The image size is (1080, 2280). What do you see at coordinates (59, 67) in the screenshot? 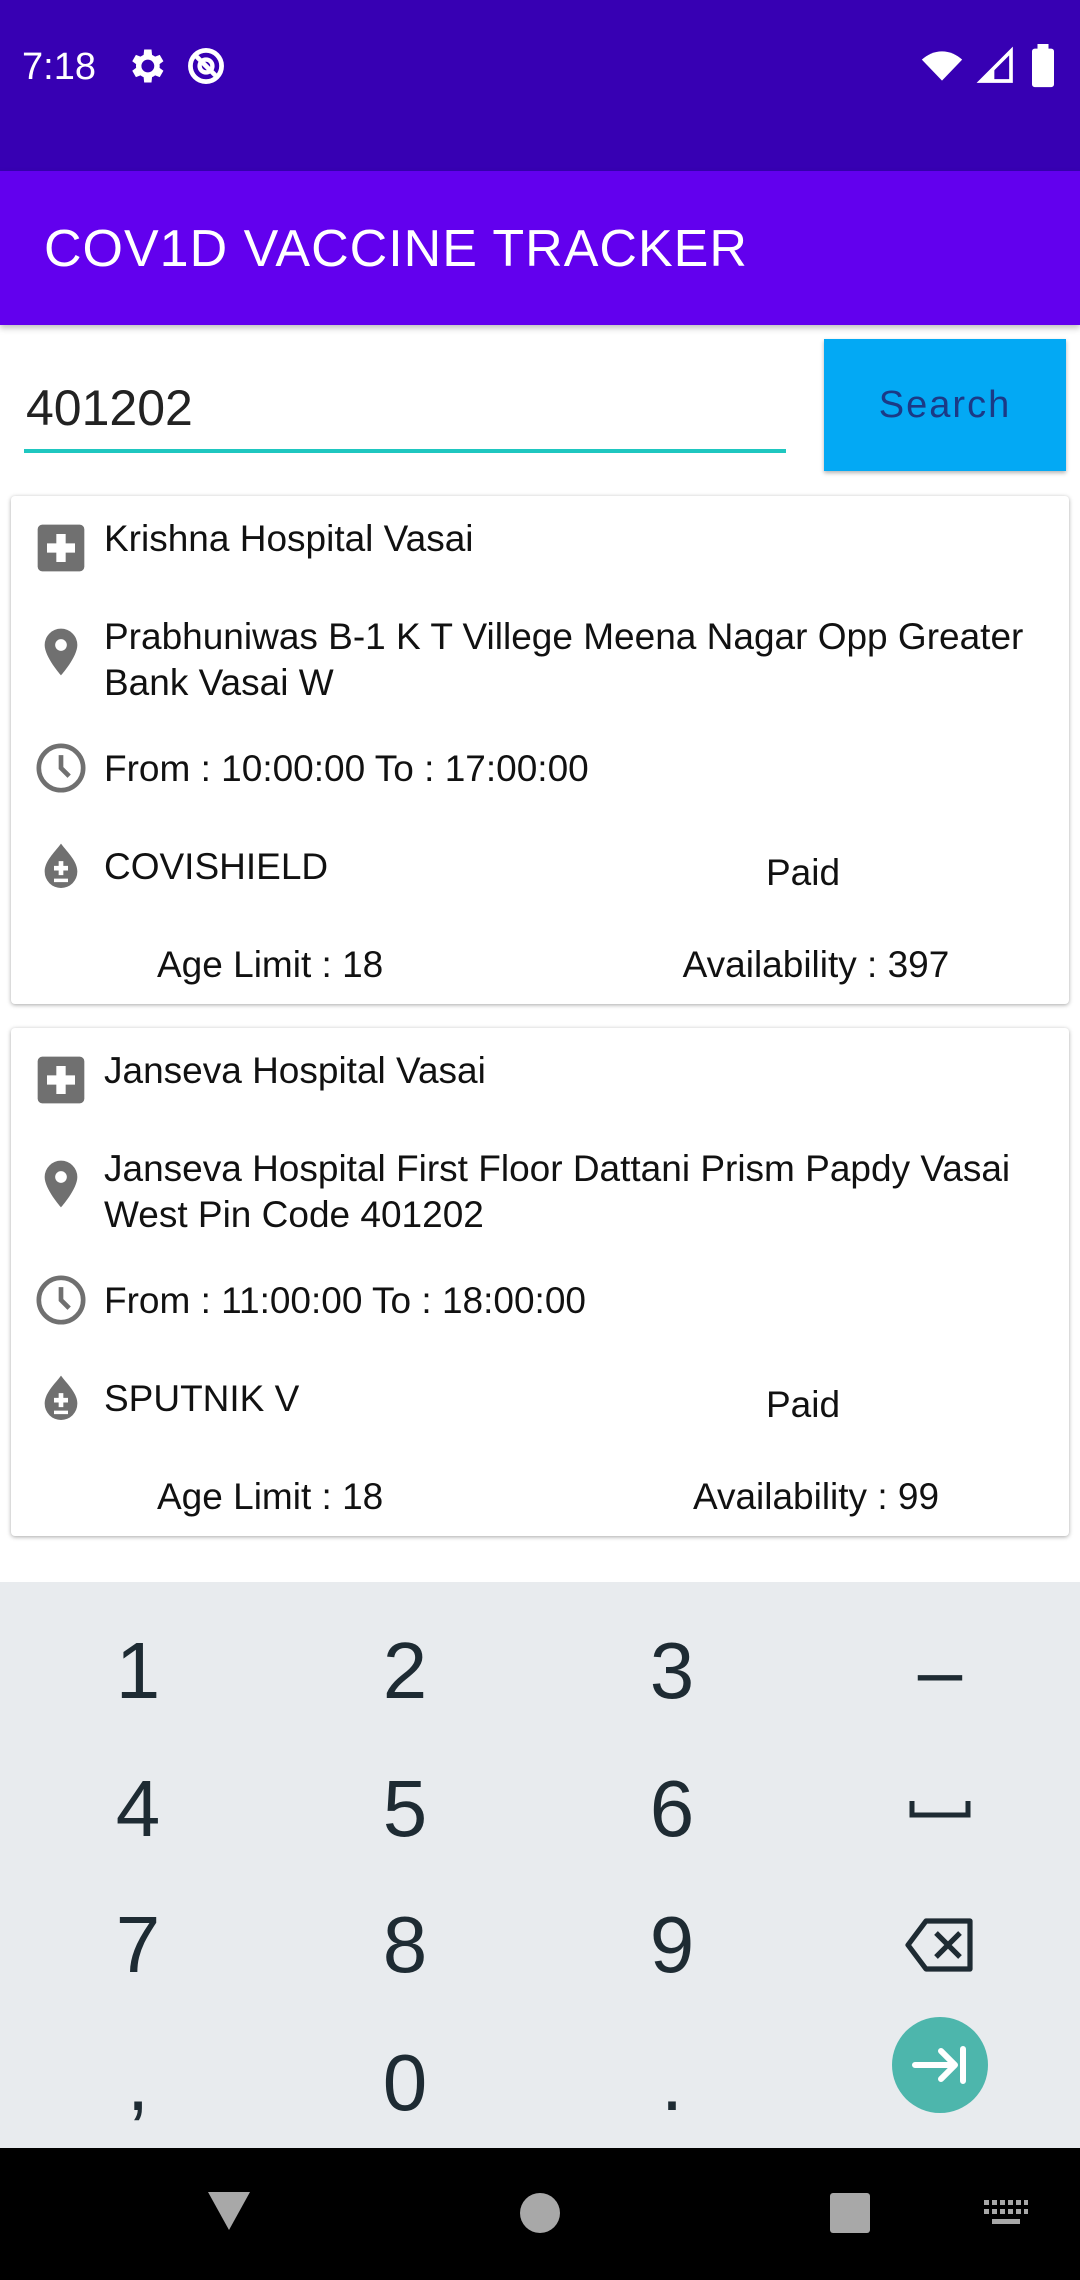
I see `status-time: 7:18` at bounding box center [59, 67].